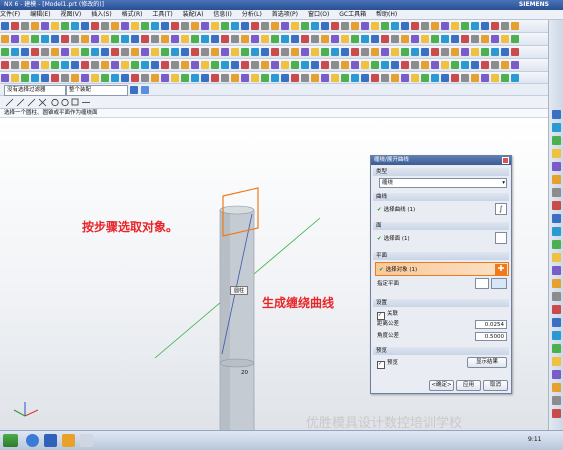 The height and width of the screenshot is (450, 563). I want to click on menu-assembly: 装配(A), so click(193, 14).